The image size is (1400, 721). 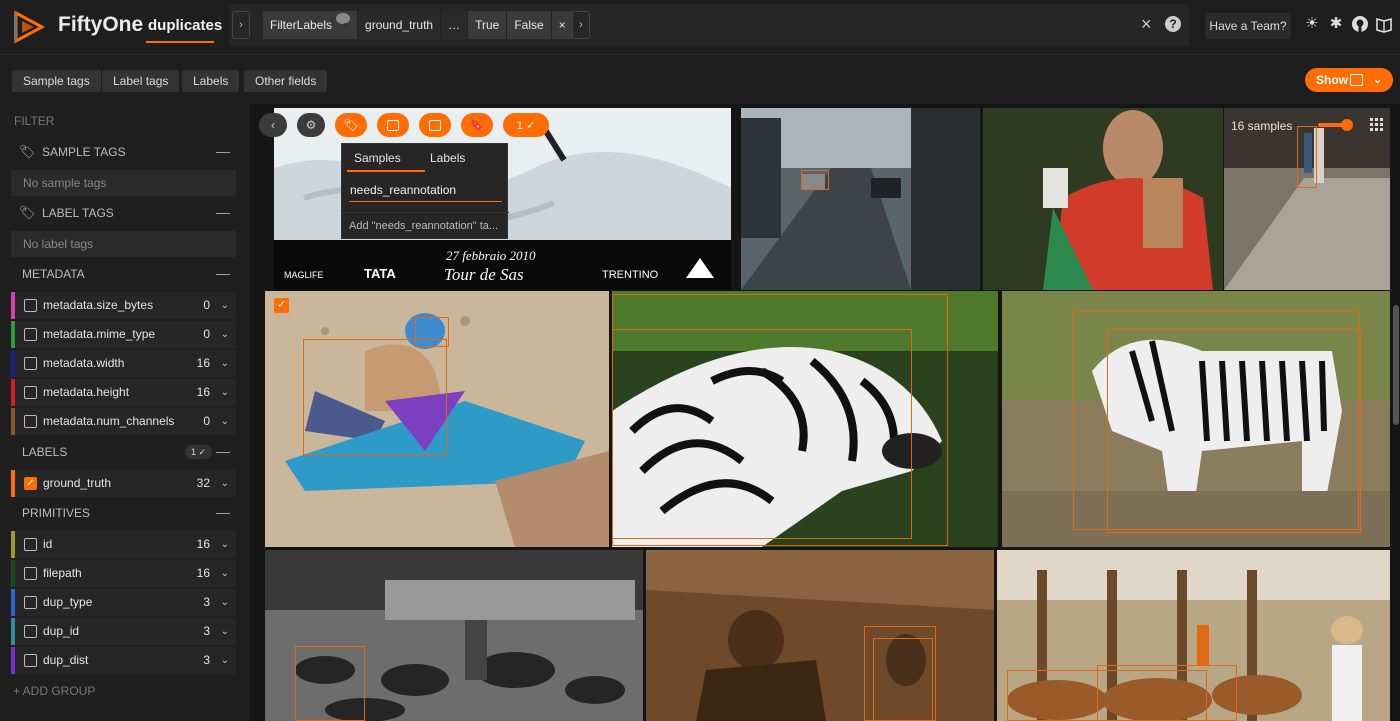 What do you see at coordinates (27, 151) in the screenshot?
I see `tag-icon: 🏷` at bounding box center [27, 151].